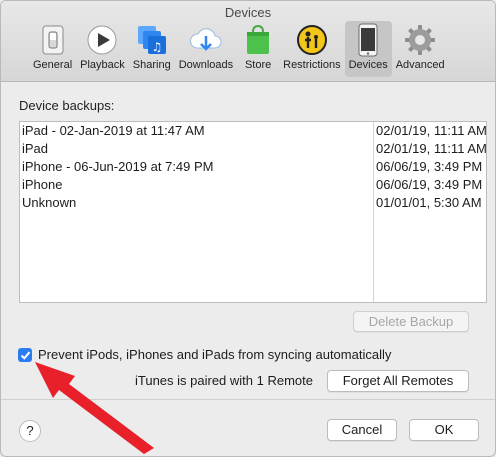 This screenshot has height=457, width=496. I want to click on list-item-date: 01/01/01, 5:30 AM, so click(430, 203).